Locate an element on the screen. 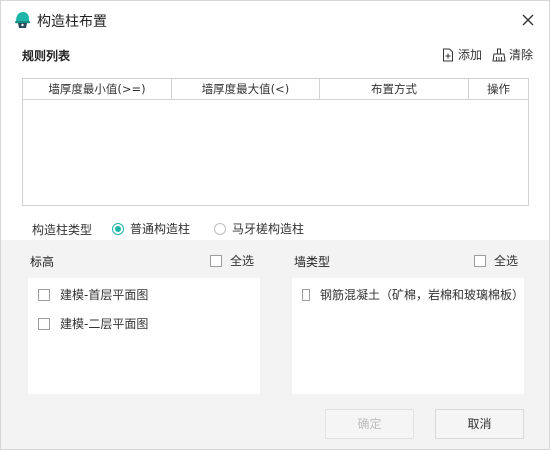 This screenshot has height=450, width=550. close-icon is located at coordinates (528, 20).